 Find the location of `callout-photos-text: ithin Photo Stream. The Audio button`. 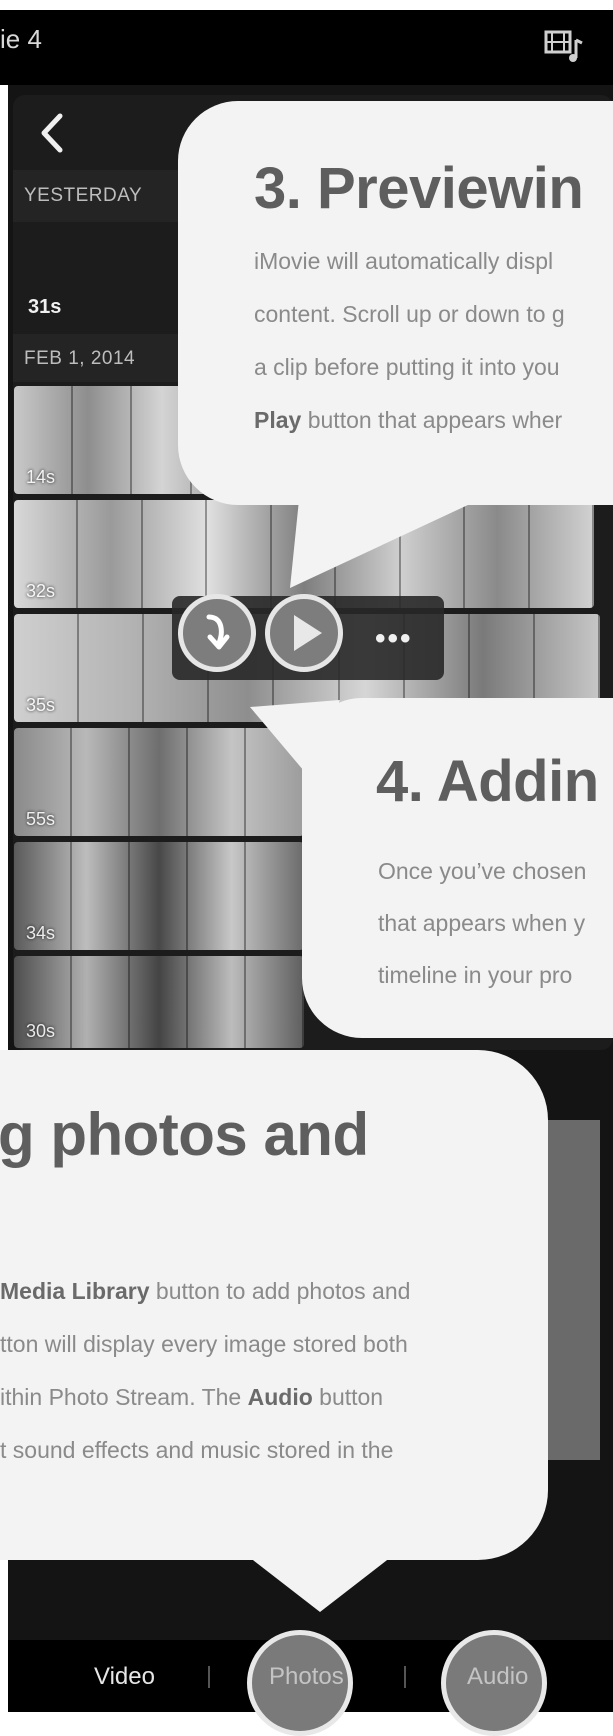

callout-photos-text: ithin Photo Stream. The Audio button is located at coordinates (192, 1397).